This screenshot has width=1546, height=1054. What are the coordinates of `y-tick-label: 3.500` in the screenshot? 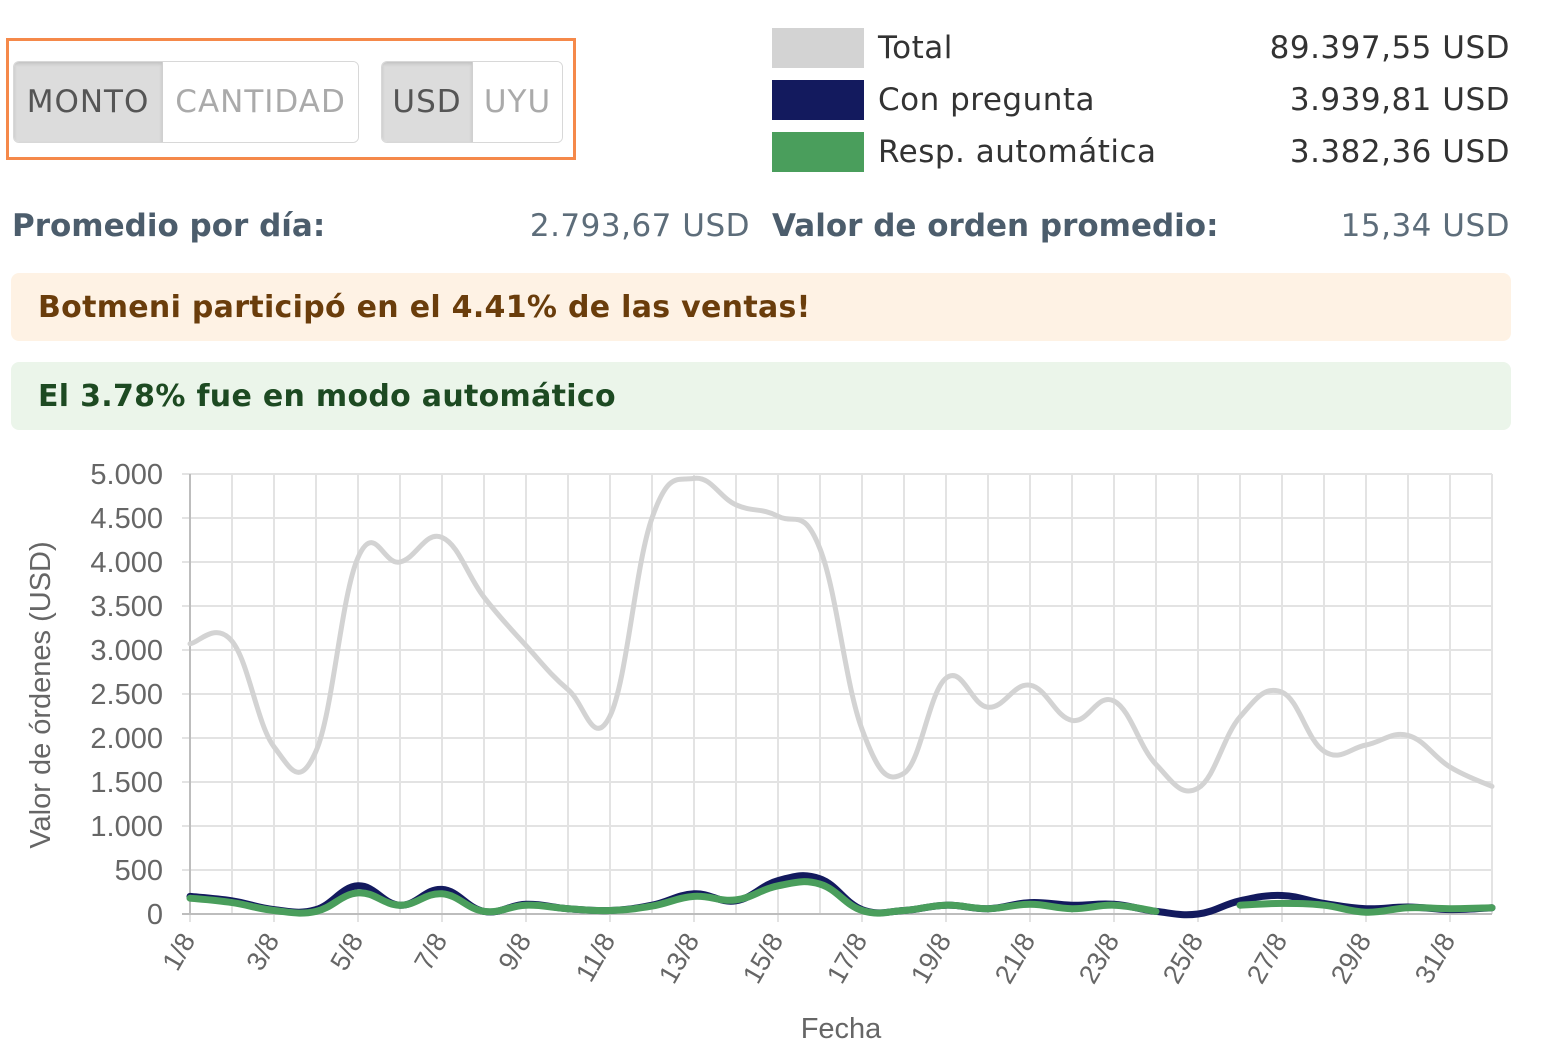 It's located at (126, 607).